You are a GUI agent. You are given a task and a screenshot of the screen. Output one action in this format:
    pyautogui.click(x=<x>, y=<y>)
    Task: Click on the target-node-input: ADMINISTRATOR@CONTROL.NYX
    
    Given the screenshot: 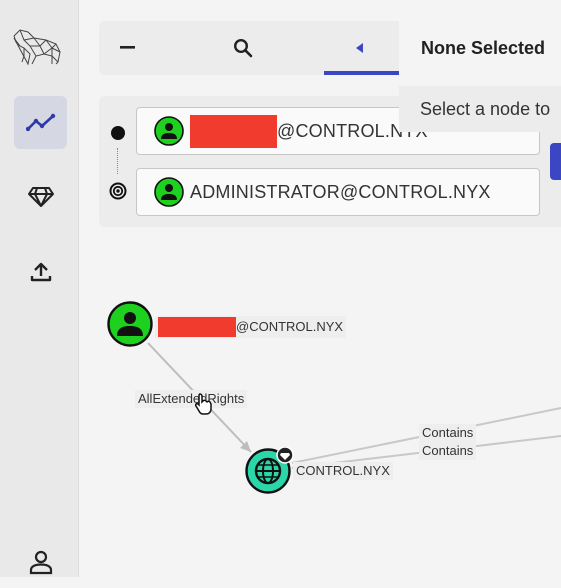 What is the action you would take?
    pyautogui.click(x=338, y=192)
    